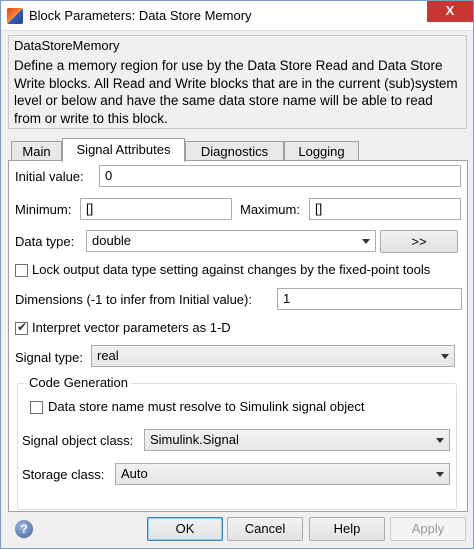 The width and height of the screenshot is (474, 549). I want to click on help-button: Help, so click(347, 529).